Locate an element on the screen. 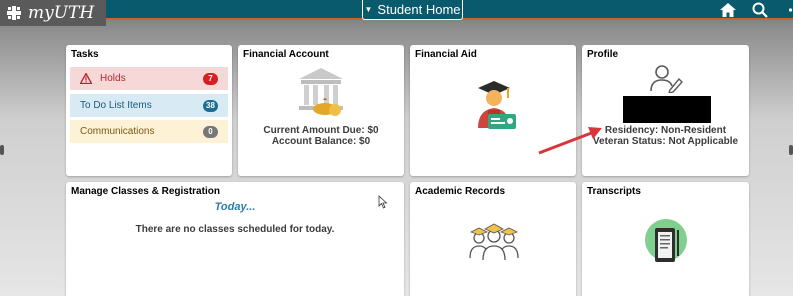 This screenshot has width=793, height=296. holds-count-badge: 7 is located at coordinates (210, 79).